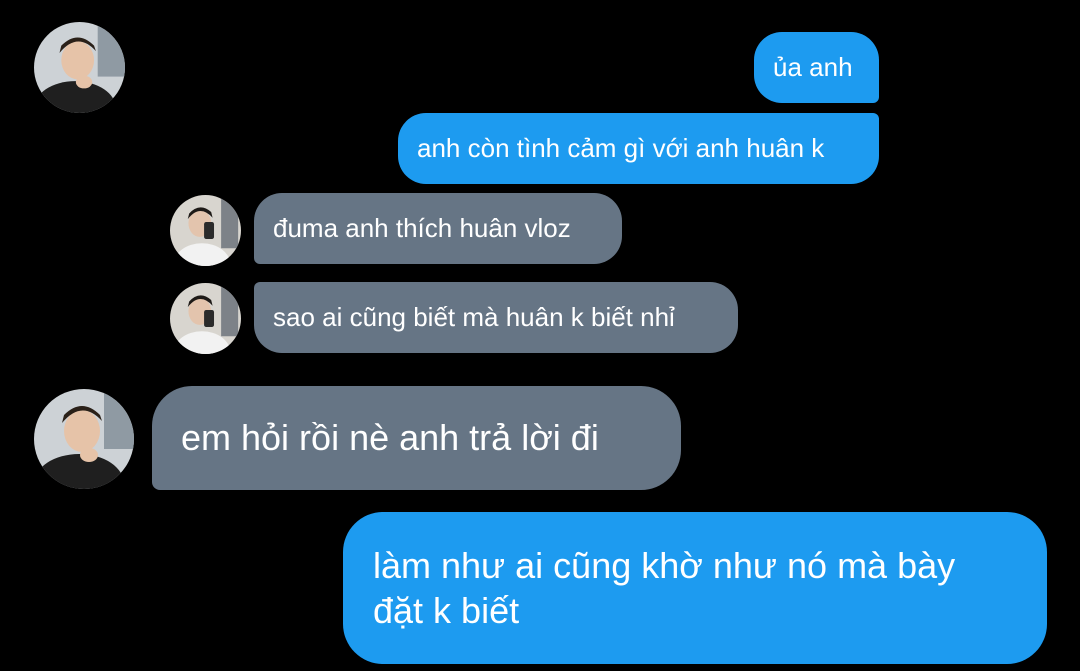  Describe the element at coordinates (390, 437) in the screenshot. I see `message-text: em hỏi rồi nè anh trả lời đi` at that location.